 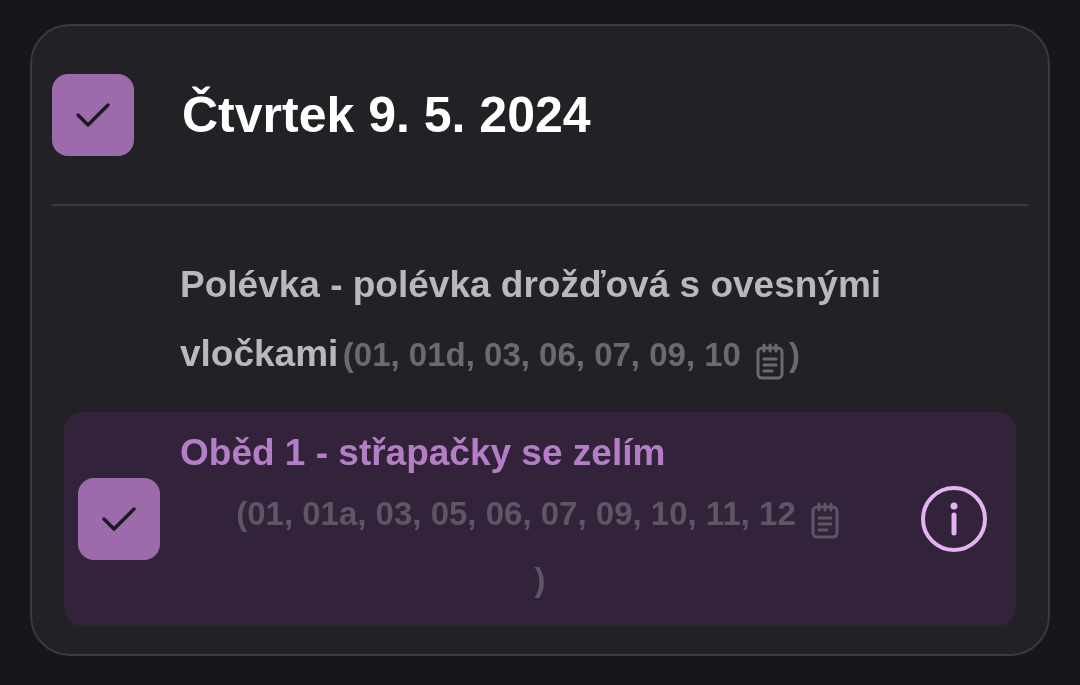 What do you see at coordinates (540, 579) in the screenshot?
I see `closing-parenthesis: )` at bounding box center [540, 579].